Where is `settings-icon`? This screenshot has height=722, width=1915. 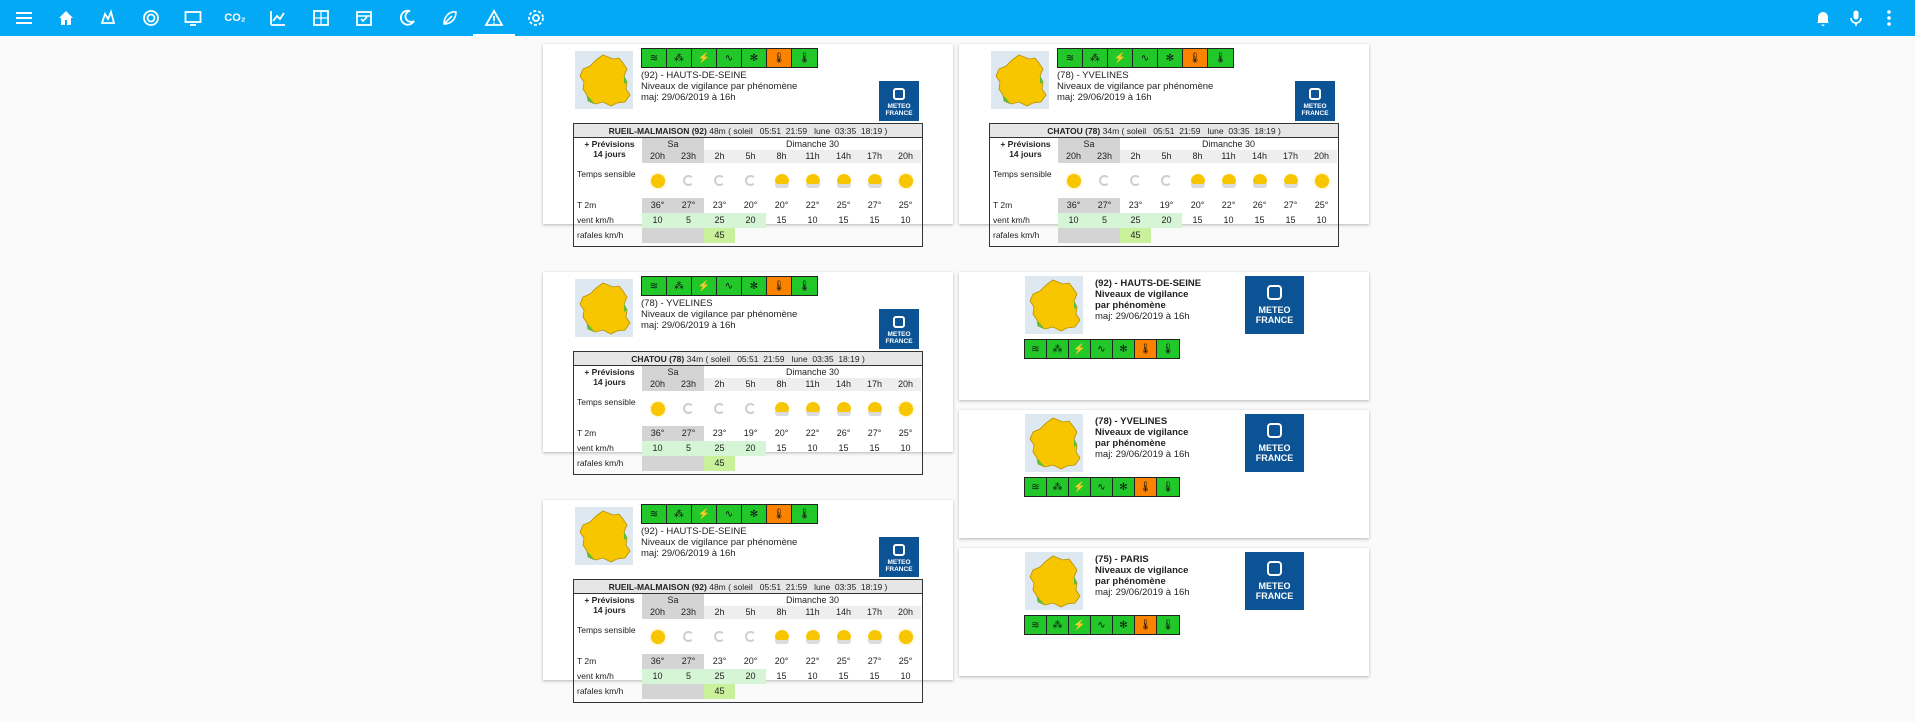 settings-icon is located at coordinates (536, 18).